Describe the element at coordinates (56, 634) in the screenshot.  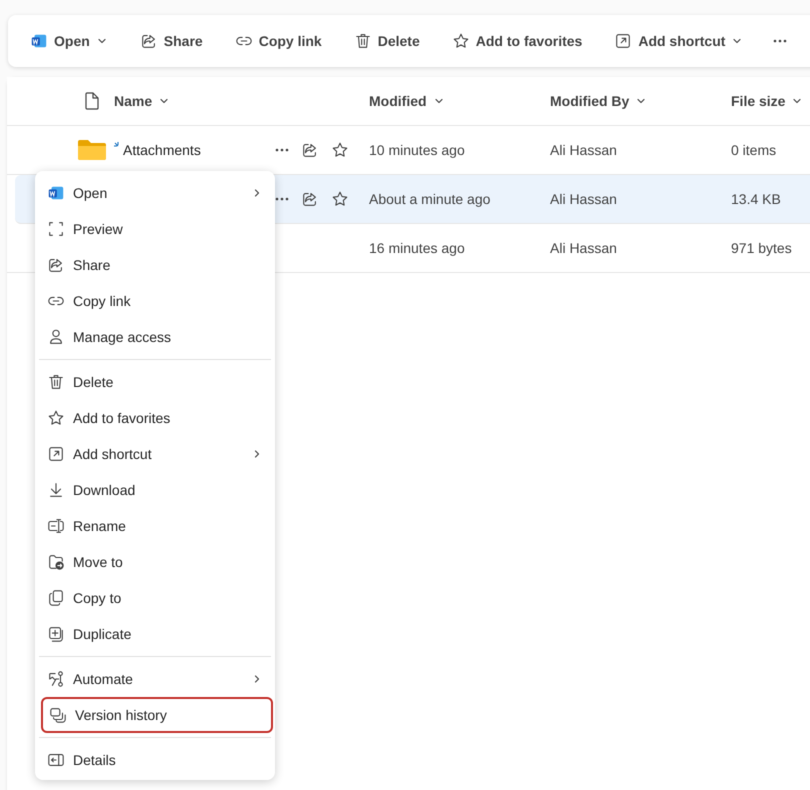
I see `duplicate-icon` at that location.